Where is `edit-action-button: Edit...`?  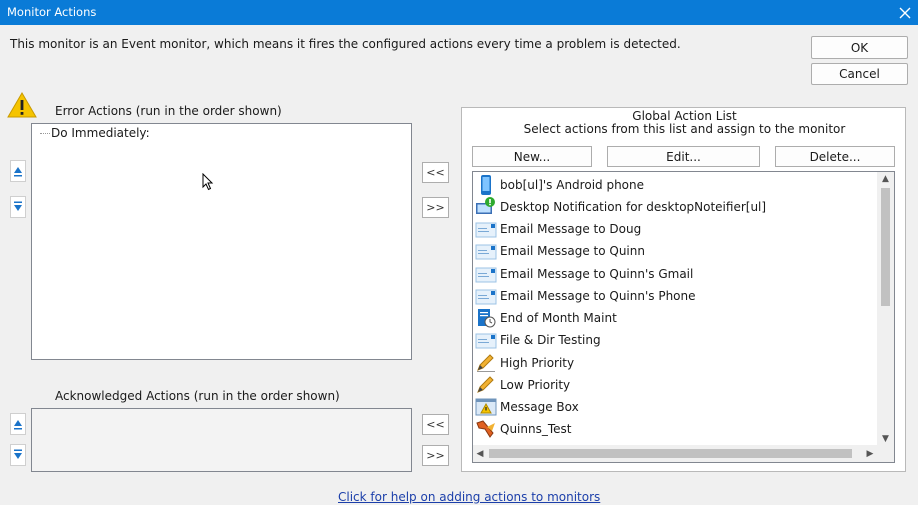 edit-action-button: Edit... is located at coordinates (683, 156).